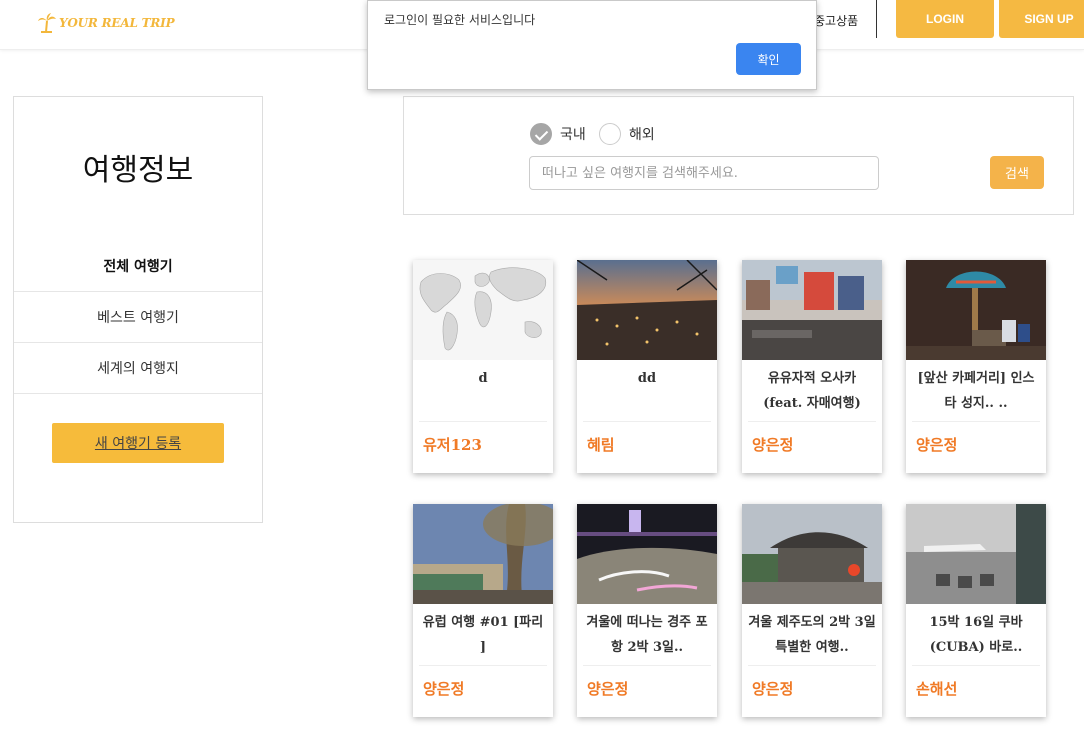 The height and width of the screenshot is (730, 1084). I want to click on card-title: 유럽 여행 #01 [파리 ], so click(483, 636).